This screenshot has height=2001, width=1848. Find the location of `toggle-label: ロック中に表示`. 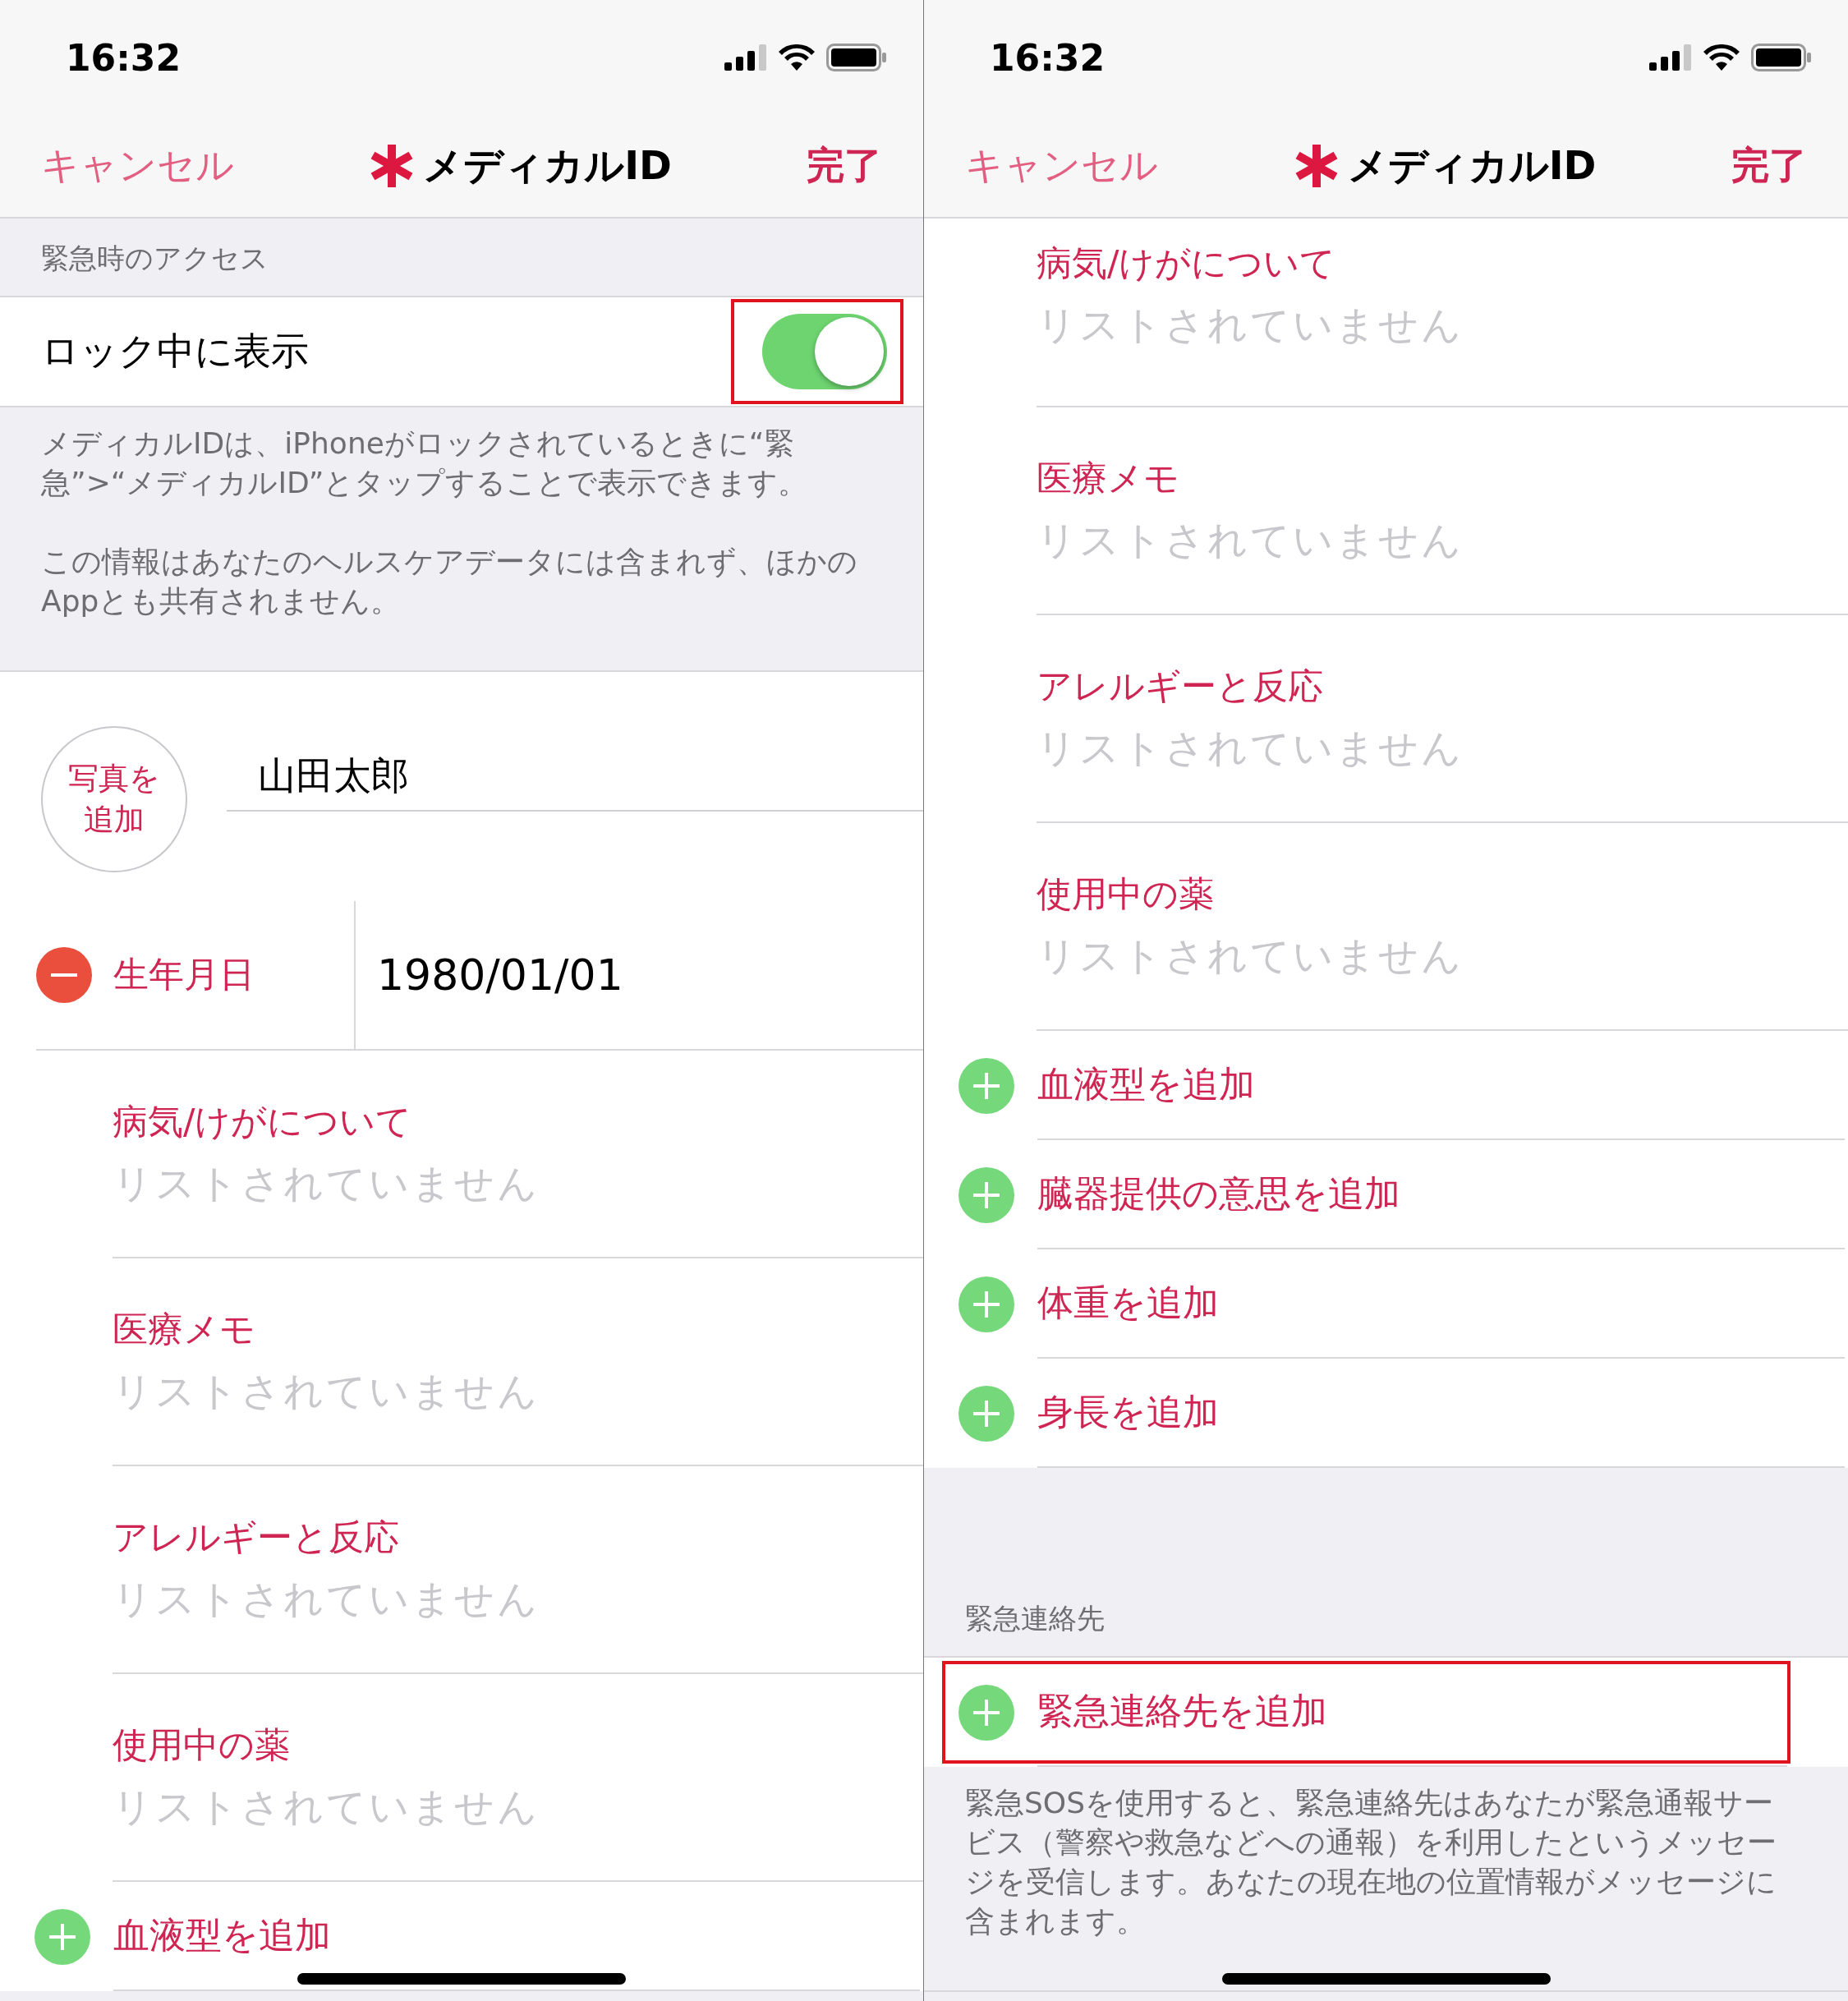

toggle-label: ロック中に表示 is located at coordinates (175, 351).